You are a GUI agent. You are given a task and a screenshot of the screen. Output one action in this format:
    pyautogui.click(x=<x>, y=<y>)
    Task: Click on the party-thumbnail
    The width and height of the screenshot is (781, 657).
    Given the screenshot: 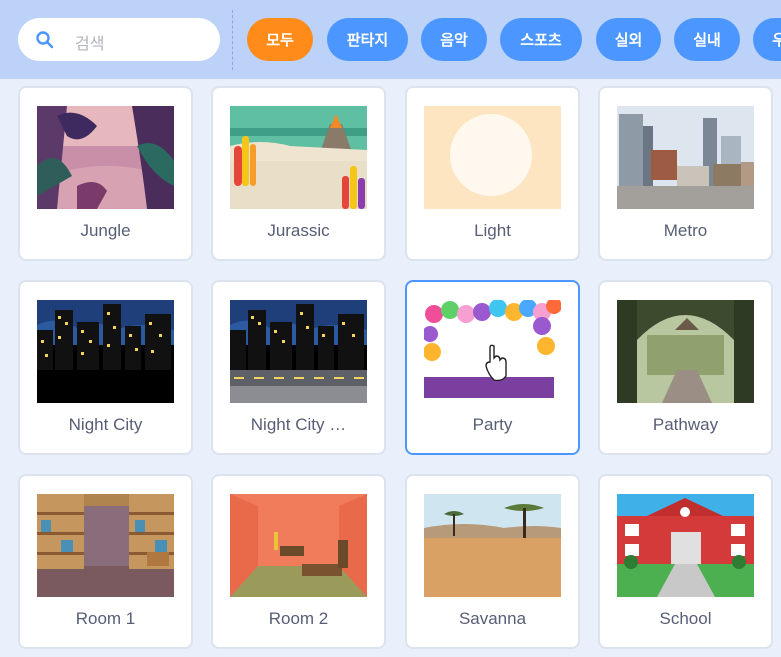 What is the action you would take?
    pyautogui.click(x=492, y=351)
    